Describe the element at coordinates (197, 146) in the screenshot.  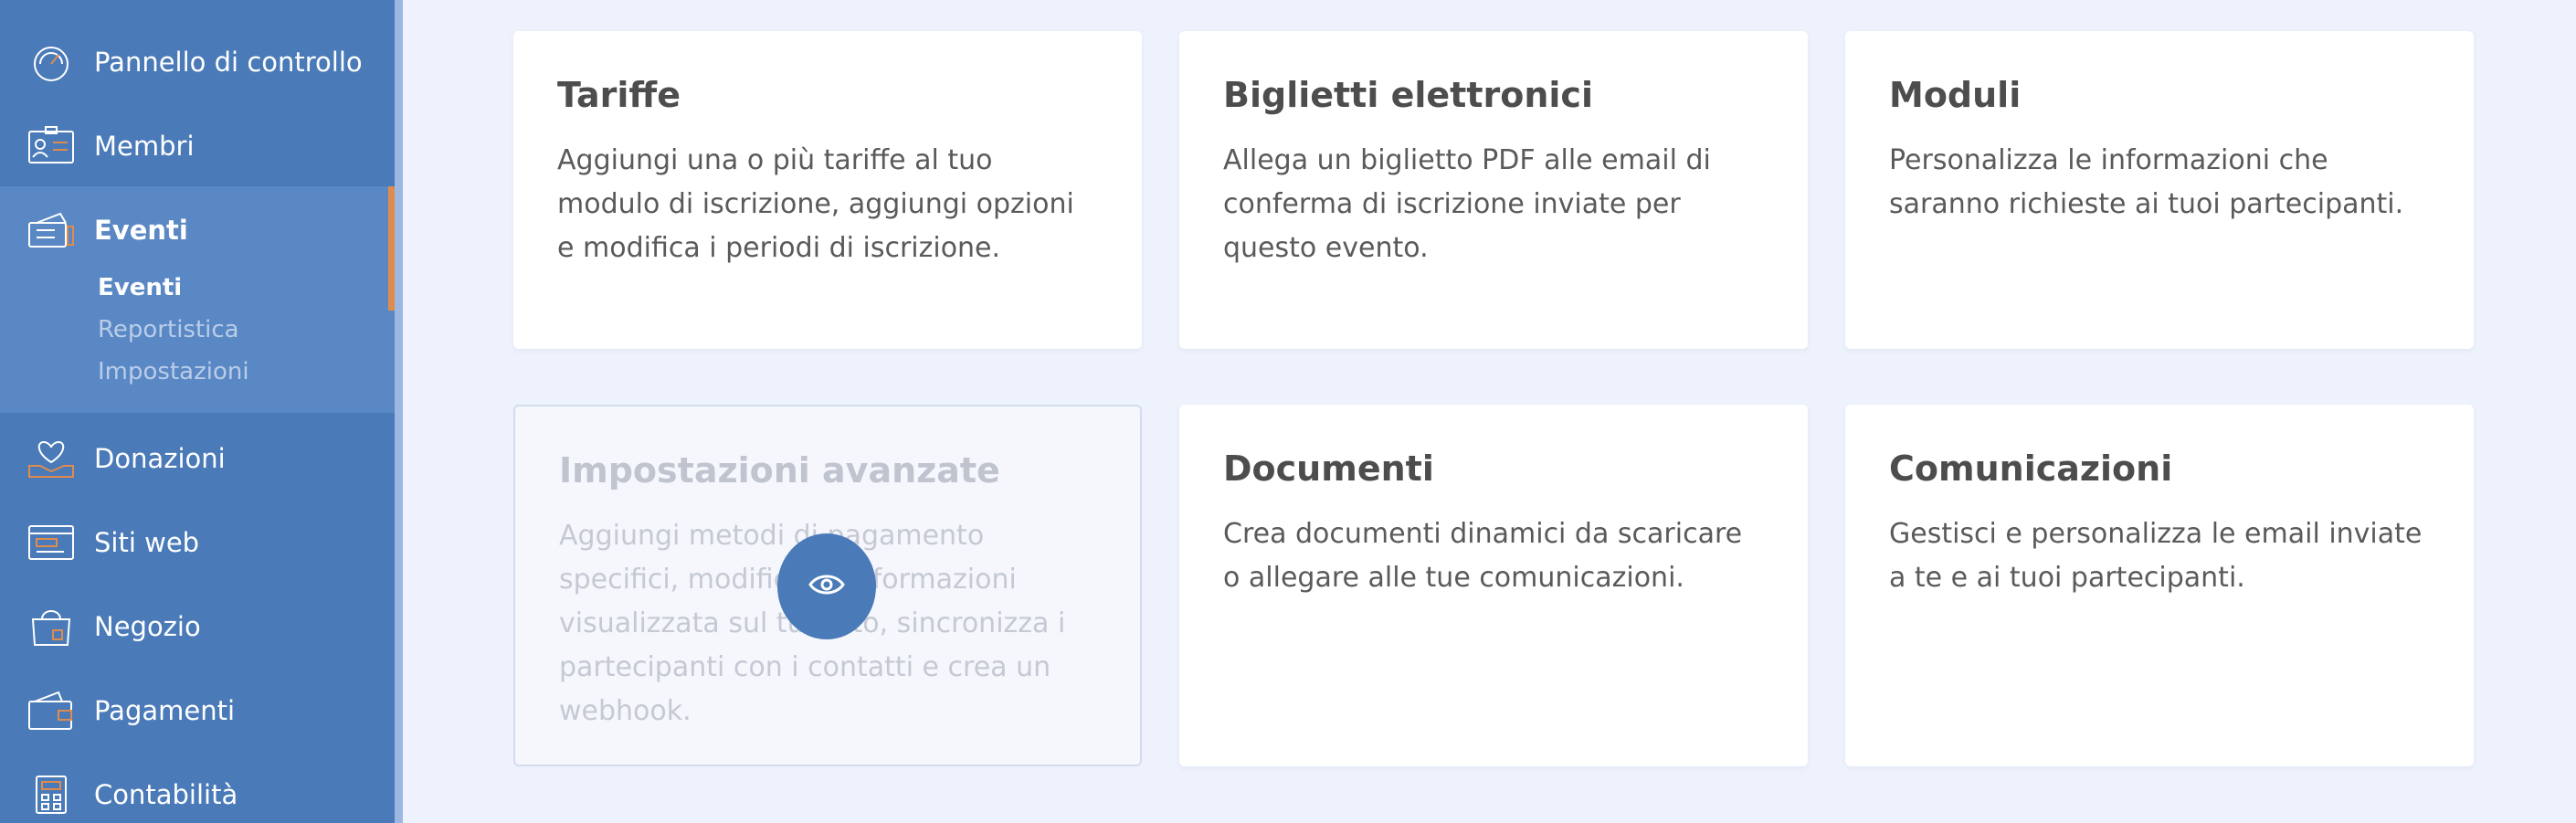
I see `sidebar-item-members: Membri` at that location.